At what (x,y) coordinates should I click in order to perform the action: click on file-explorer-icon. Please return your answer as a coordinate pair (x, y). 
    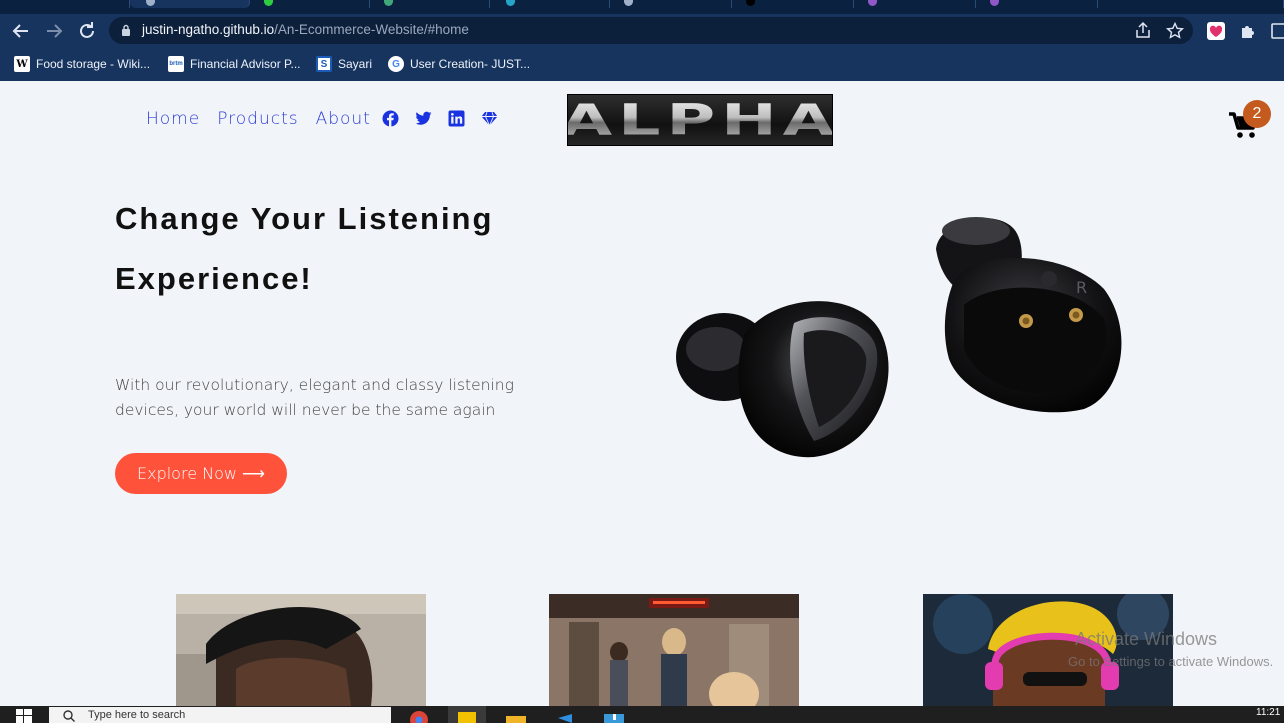
    Looking at the image, I should click on (516, 714).